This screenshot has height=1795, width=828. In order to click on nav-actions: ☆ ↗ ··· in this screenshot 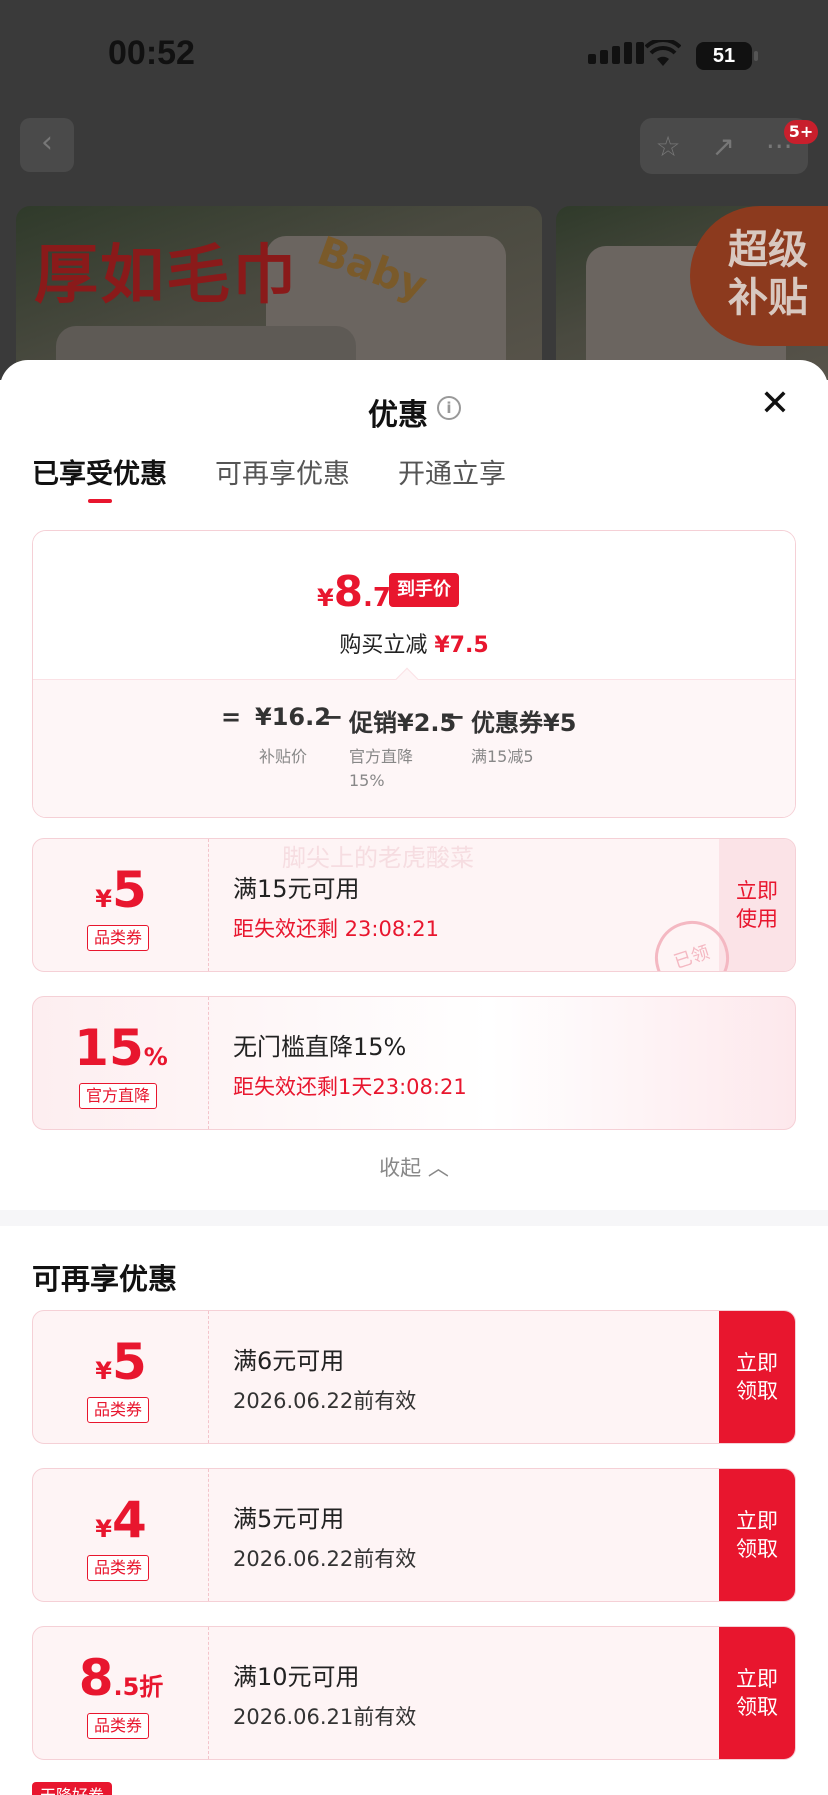, I will do `click(724, 146)`.